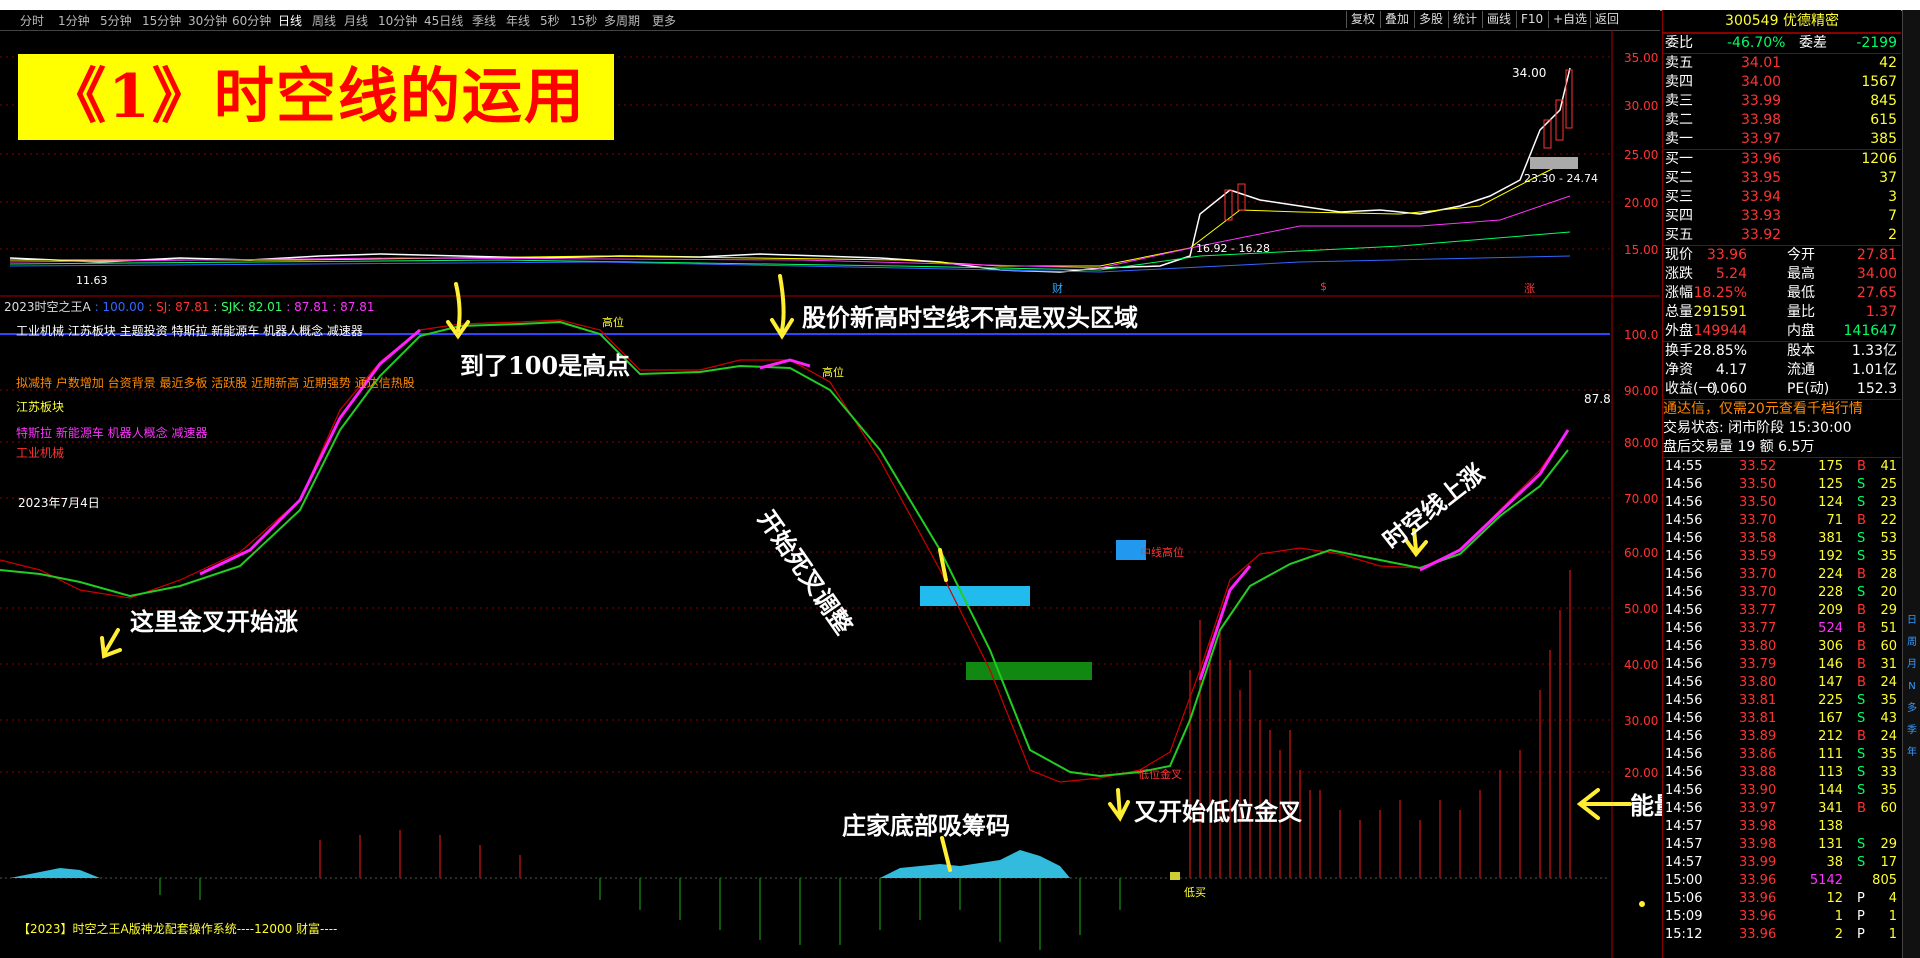  Describe the element at coordinates (1782, 21) in the screenshot. I see `stock-name: 300549 优德精密` at that location.